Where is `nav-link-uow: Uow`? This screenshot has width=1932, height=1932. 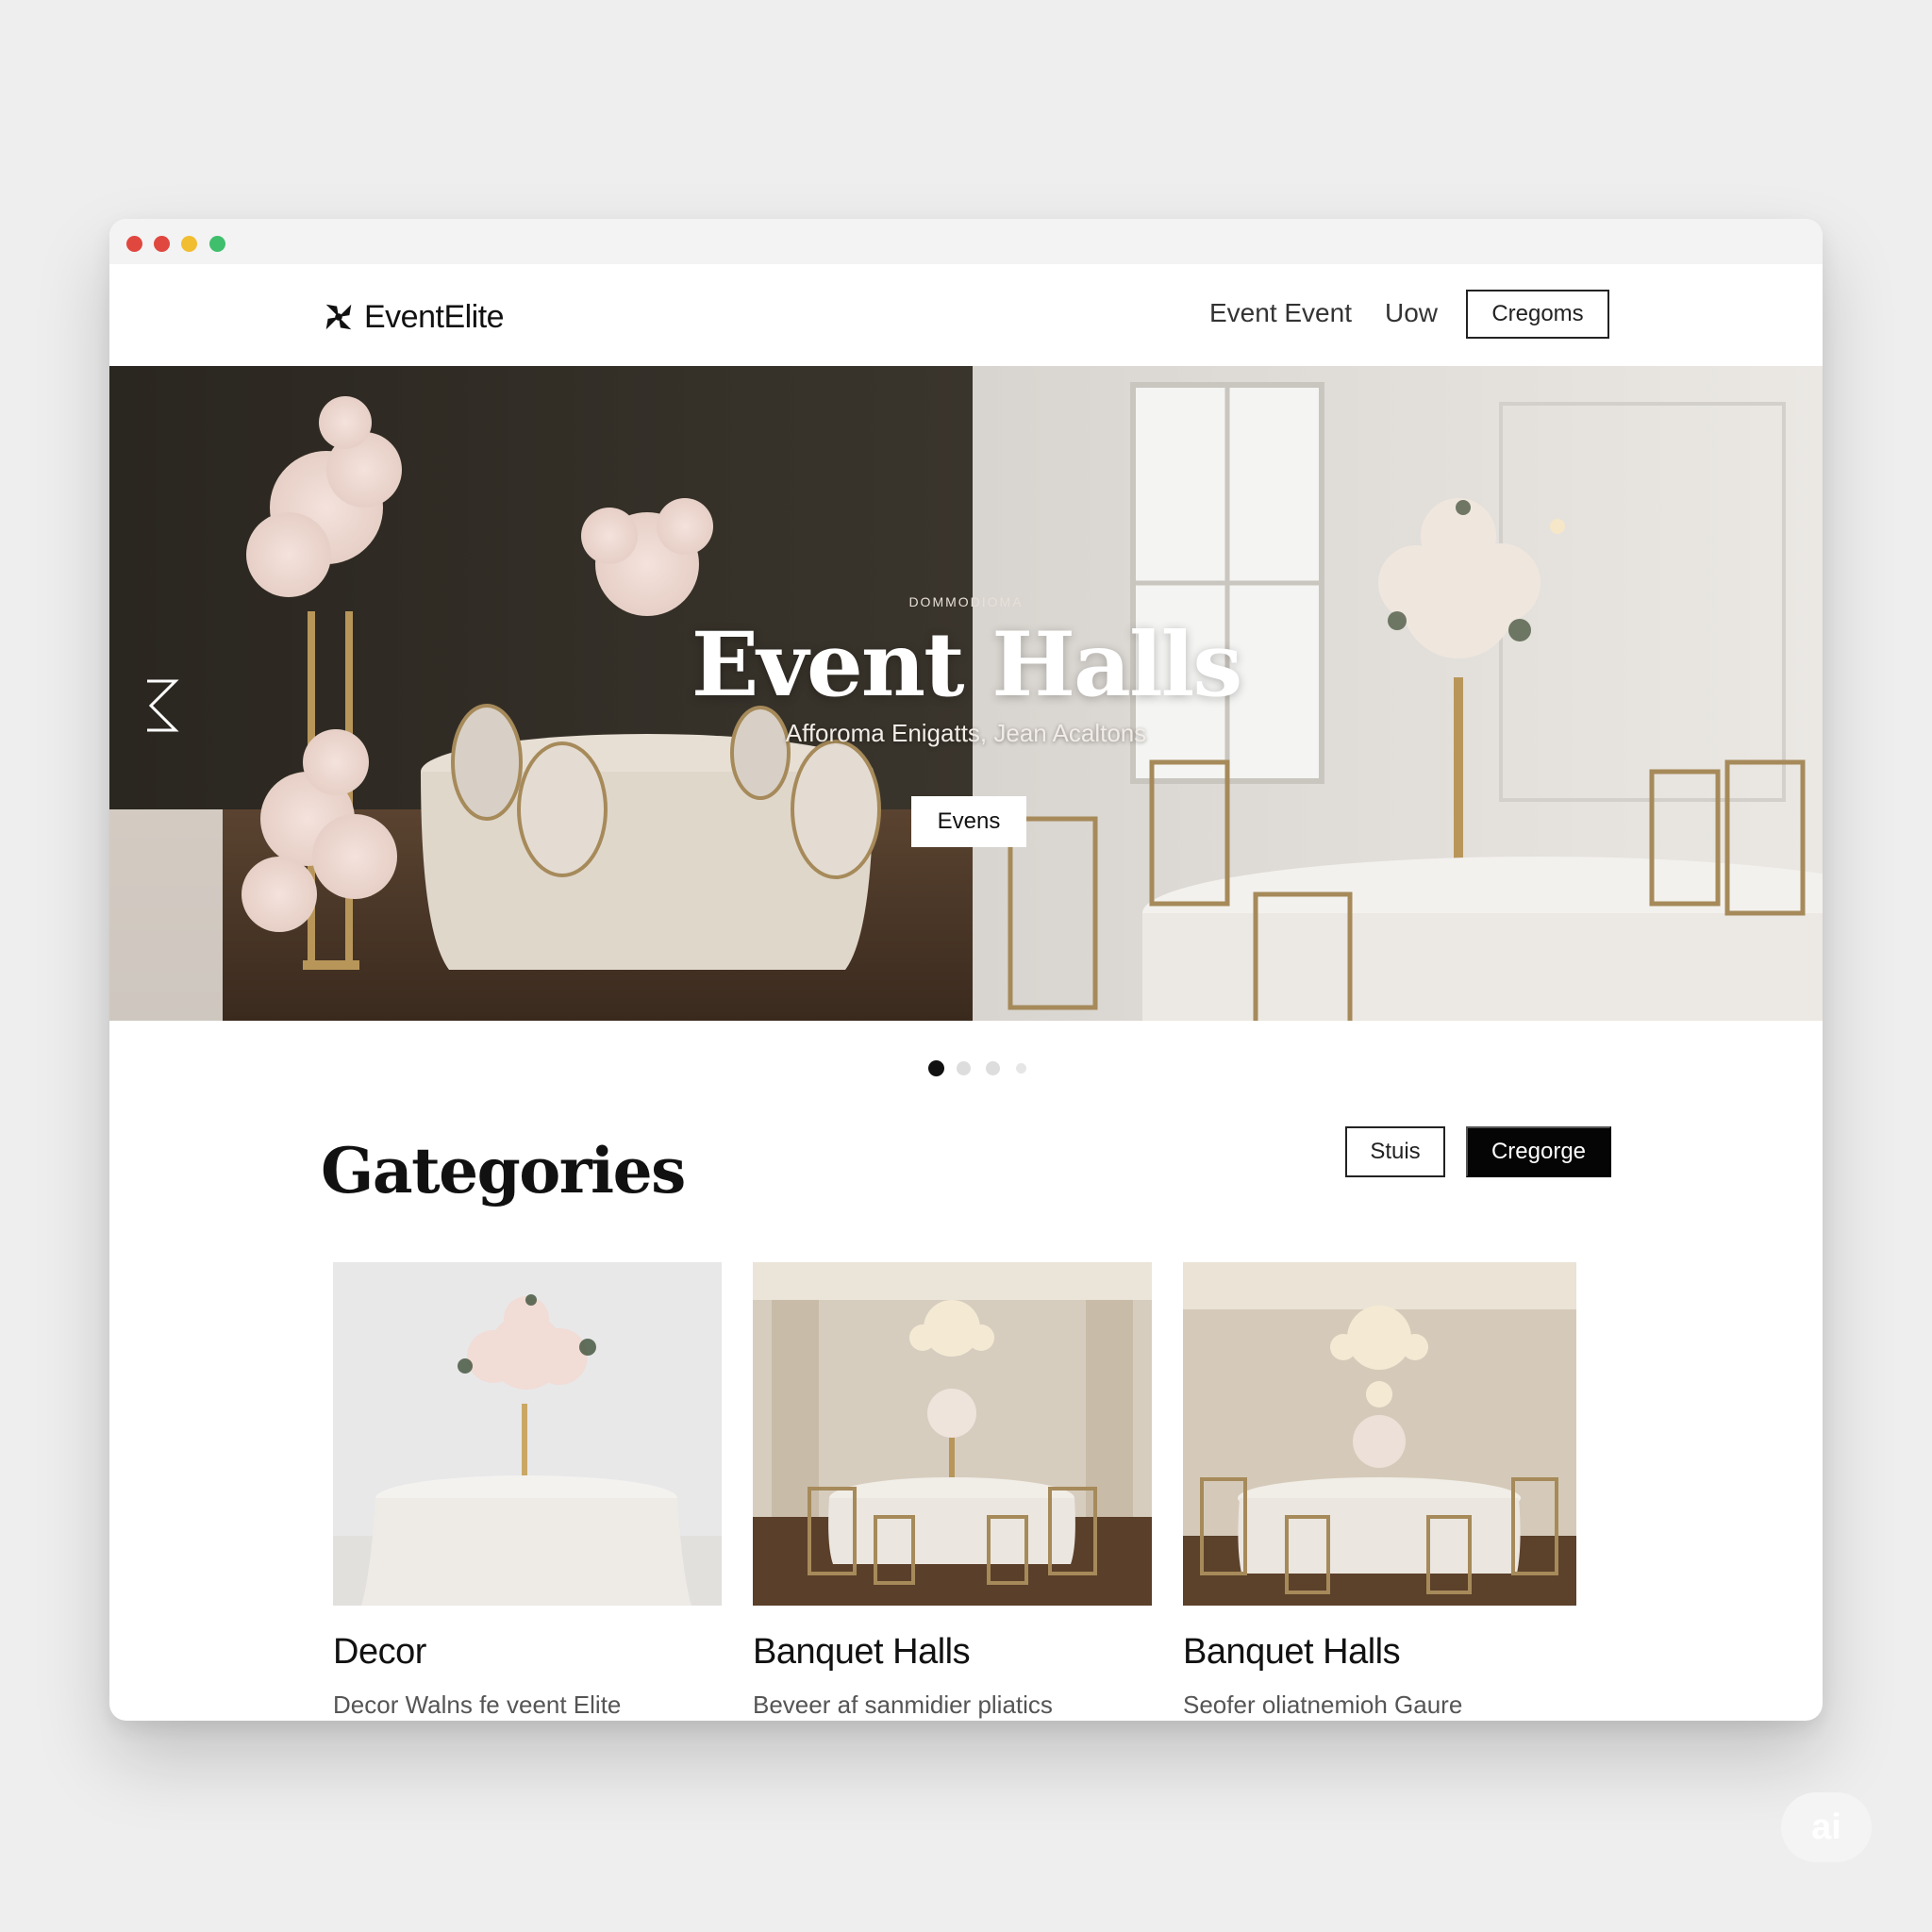 nav-link-uow: Uow is located at coordinates (1412, 313).